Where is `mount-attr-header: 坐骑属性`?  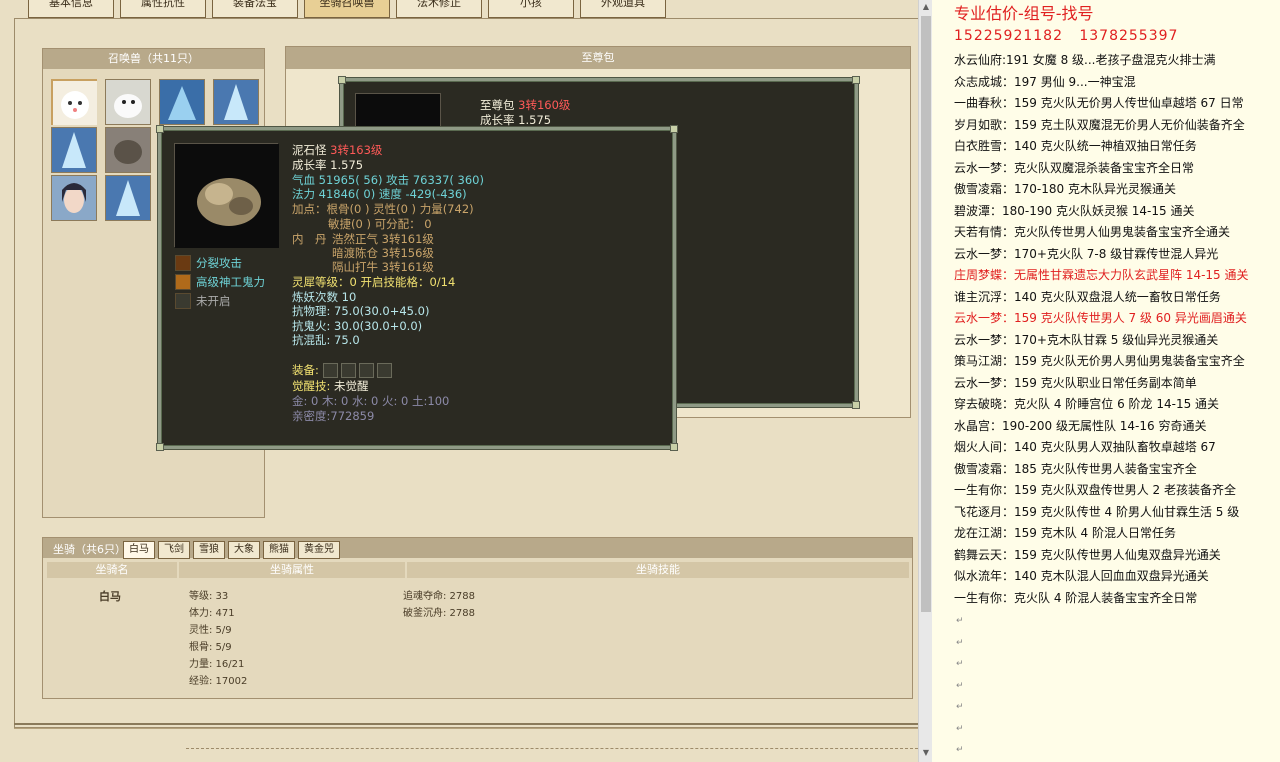
mount-attr-header: 坐骑属性 is located at coordinates (292, 570).